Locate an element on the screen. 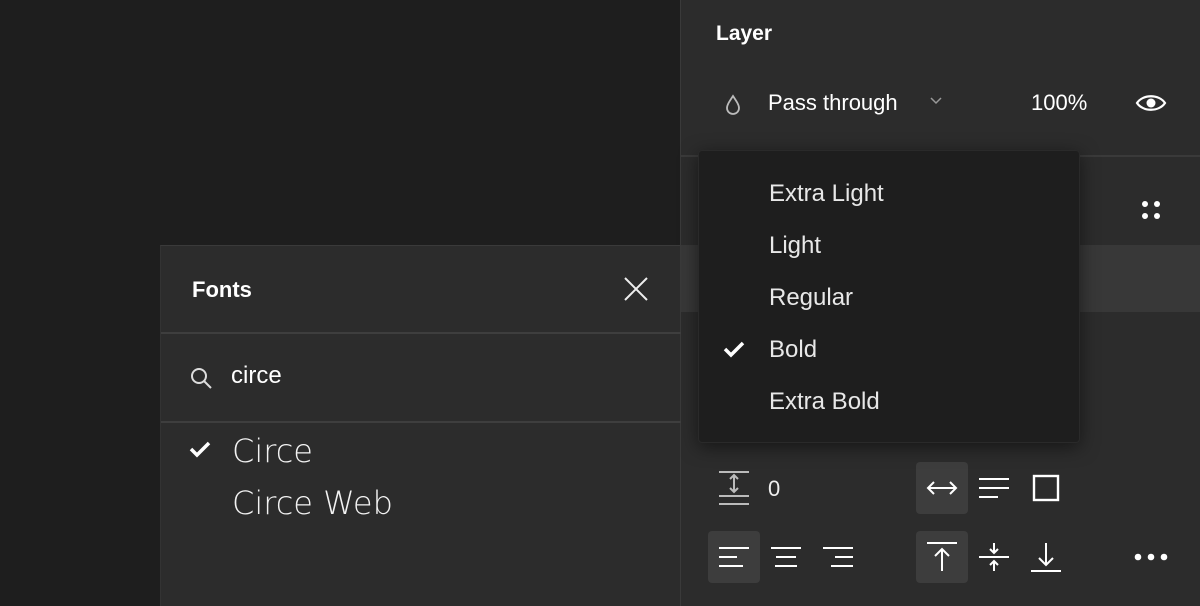  more-icon is located at coordinates (1151, 557).